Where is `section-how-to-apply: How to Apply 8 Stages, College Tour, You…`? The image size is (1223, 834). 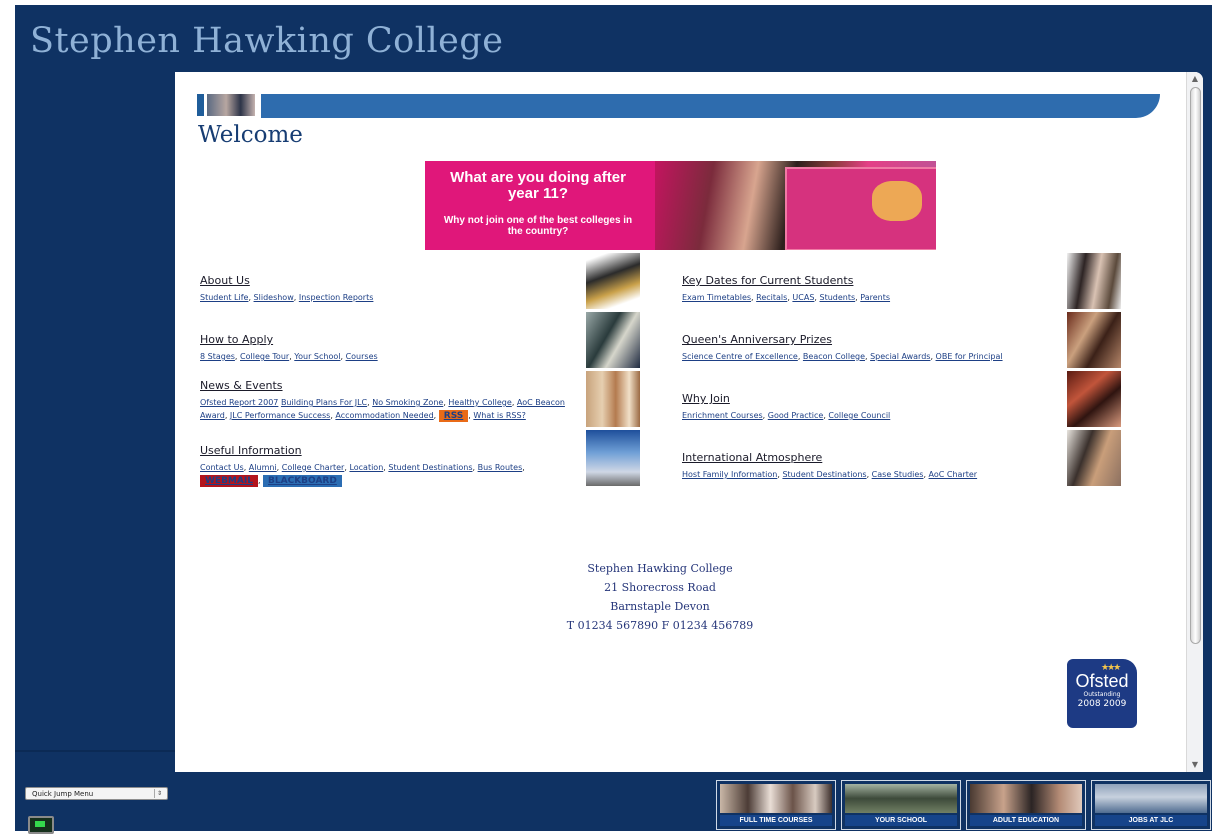 section-how-to-apply: How to Apply 8 Stages, College Tour, You… is located at coordinates (392, 345).